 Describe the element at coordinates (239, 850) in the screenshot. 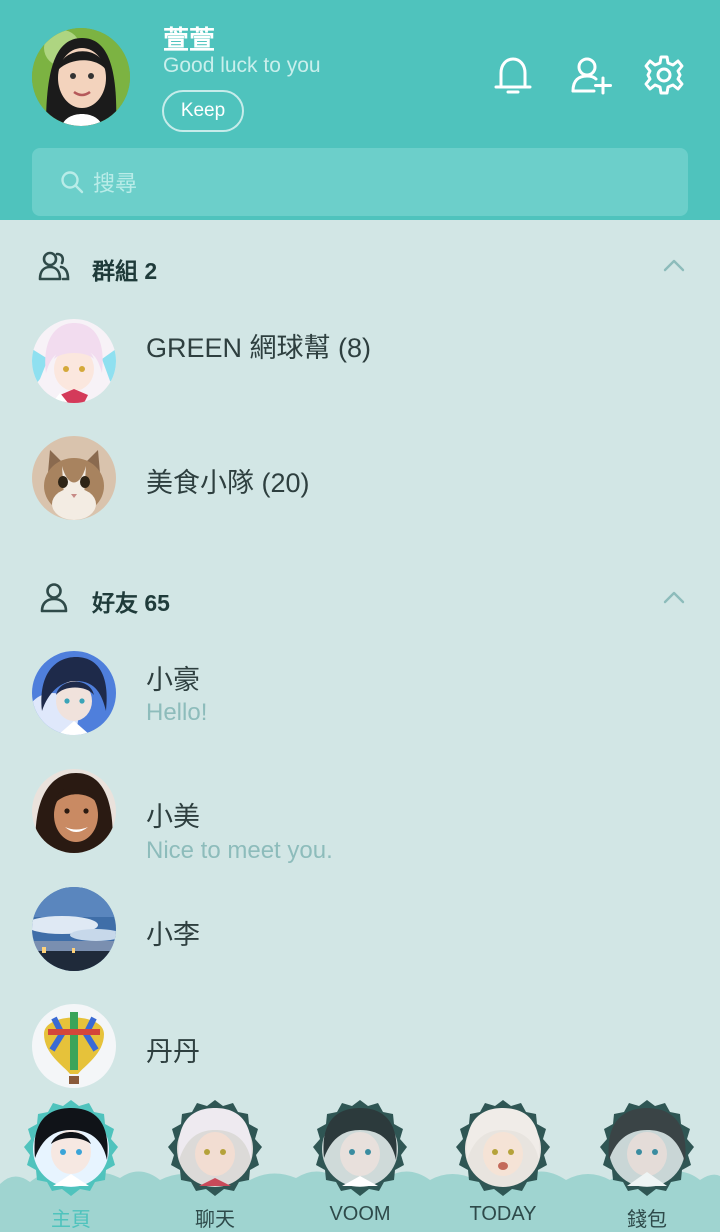

I see `friend-status-message: Nice to meet you.` at that location.